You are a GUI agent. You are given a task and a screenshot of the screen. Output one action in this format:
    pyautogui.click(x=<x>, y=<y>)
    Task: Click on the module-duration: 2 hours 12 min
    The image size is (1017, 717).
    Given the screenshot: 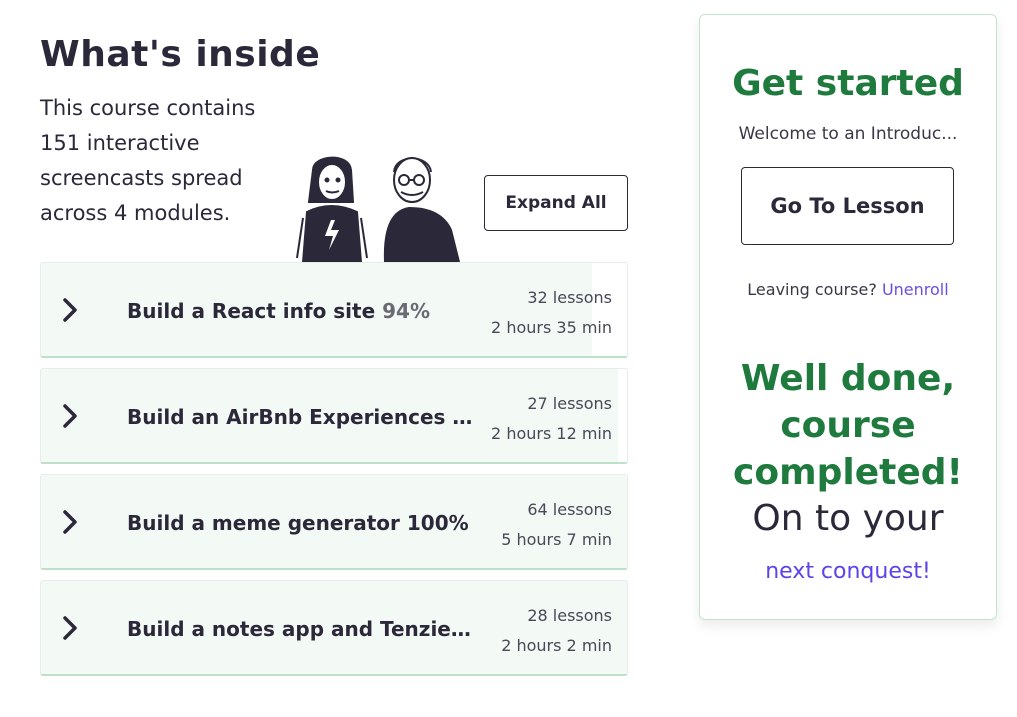 What is the action you would take?
    pyautogui.click(x=551, y=433)
    